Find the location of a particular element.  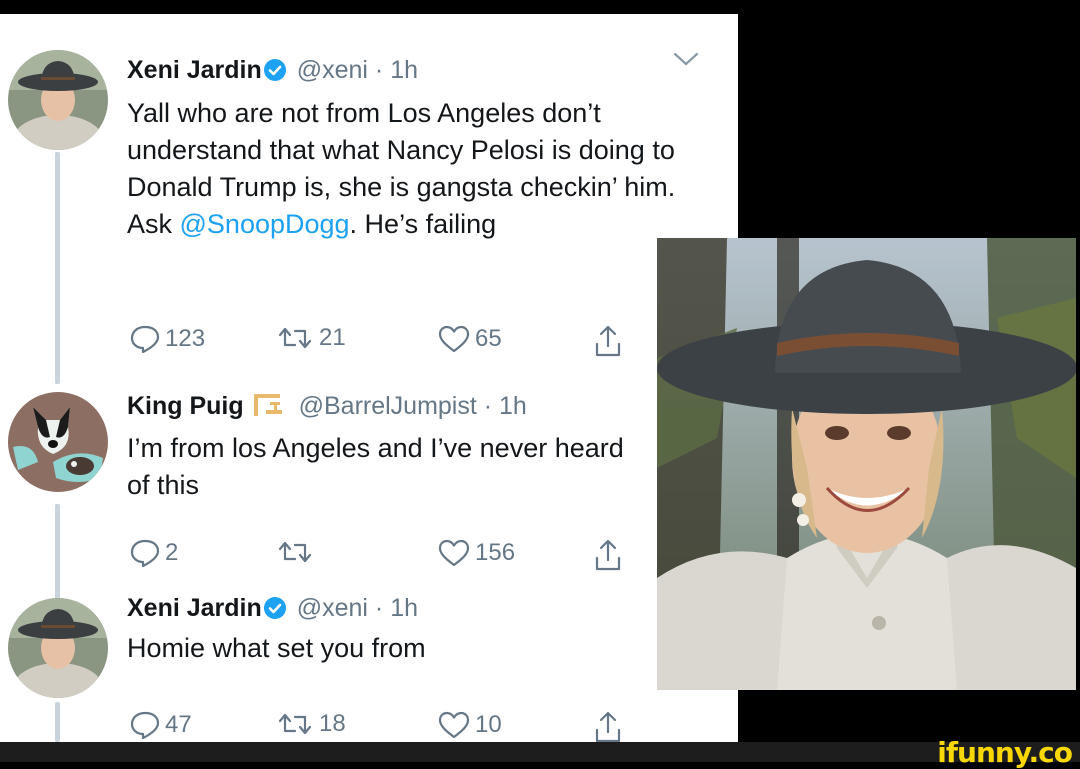

author-handle: @BarrelJumpist is located at coordinates (388, 406).